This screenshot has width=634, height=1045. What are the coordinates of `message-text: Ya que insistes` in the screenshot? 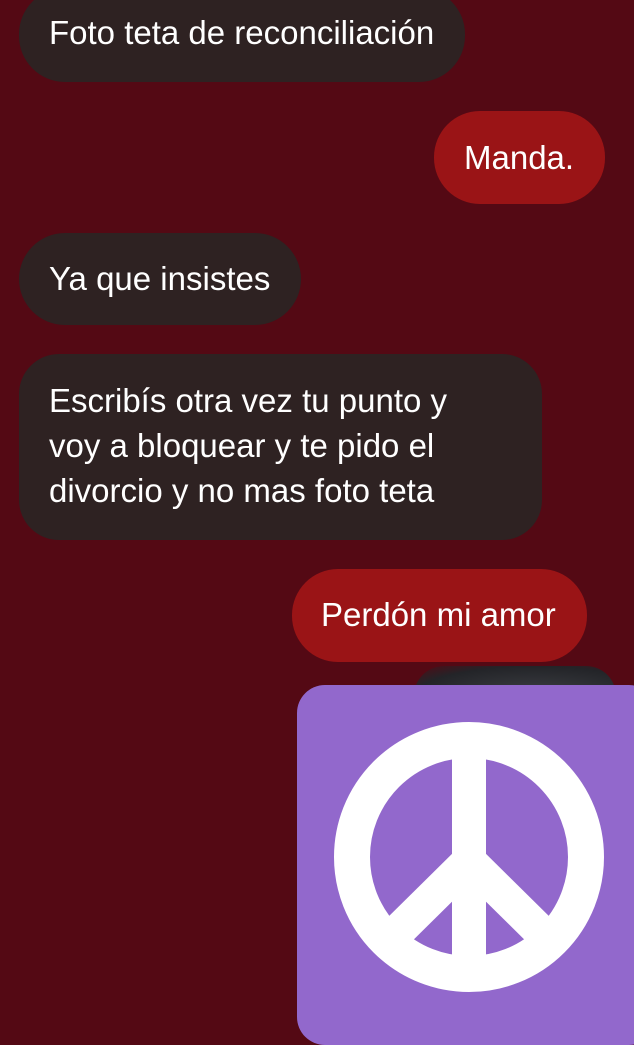 It's located at (160, 278).